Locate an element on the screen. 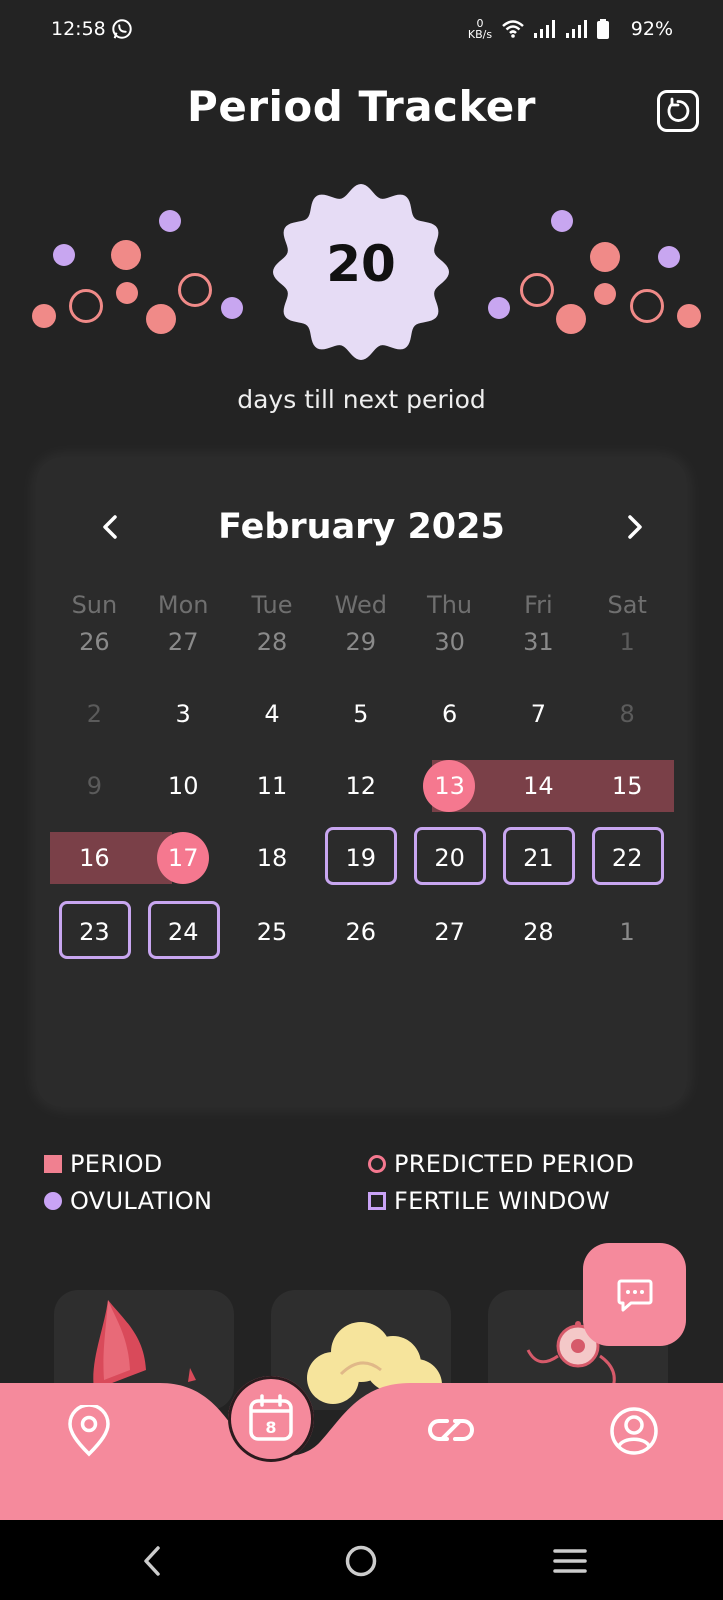  day-number: 11 is located at coordinates (272, 786).